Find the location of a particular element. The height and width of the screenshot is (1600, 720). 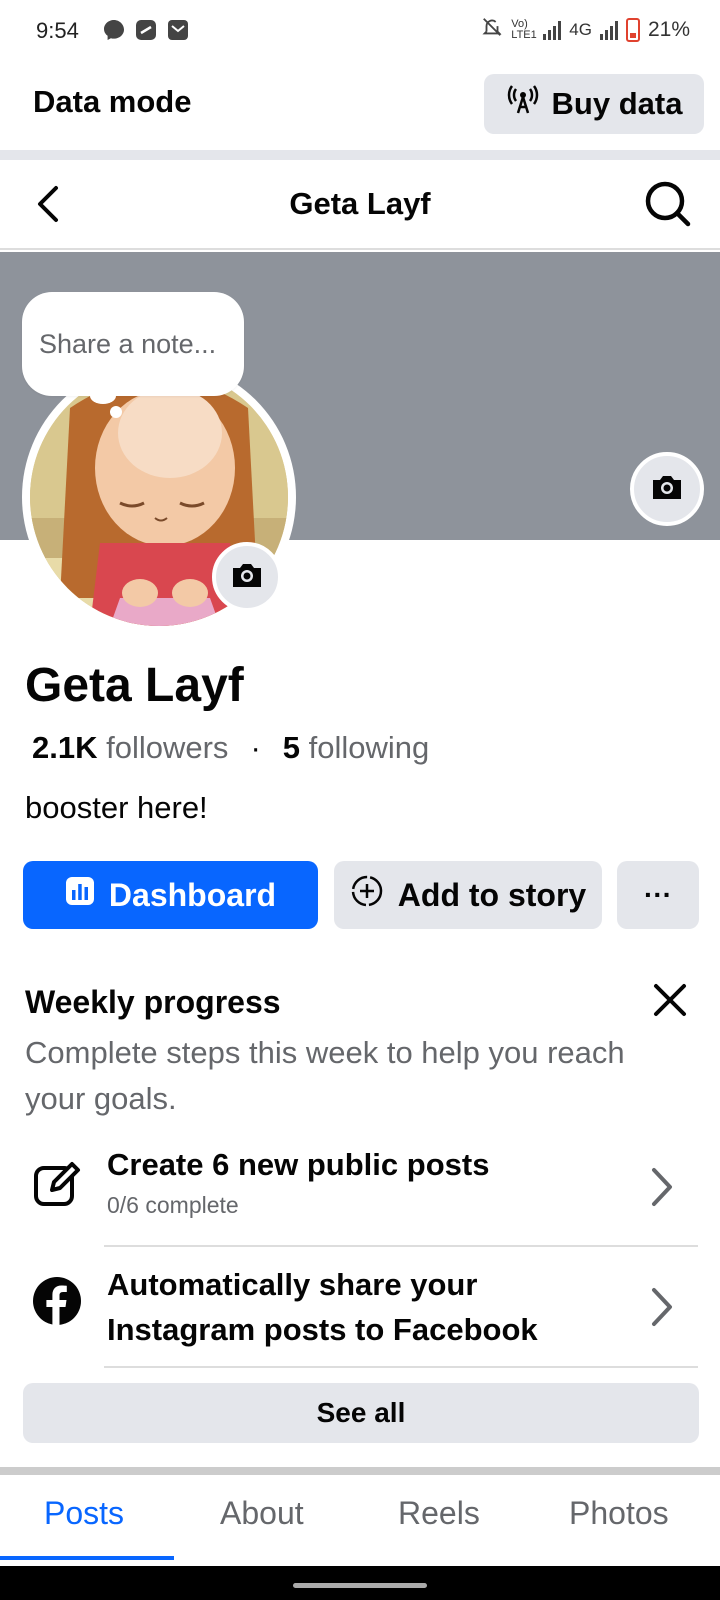

followers-count: 2.1K is located at coordinates (65, 747).